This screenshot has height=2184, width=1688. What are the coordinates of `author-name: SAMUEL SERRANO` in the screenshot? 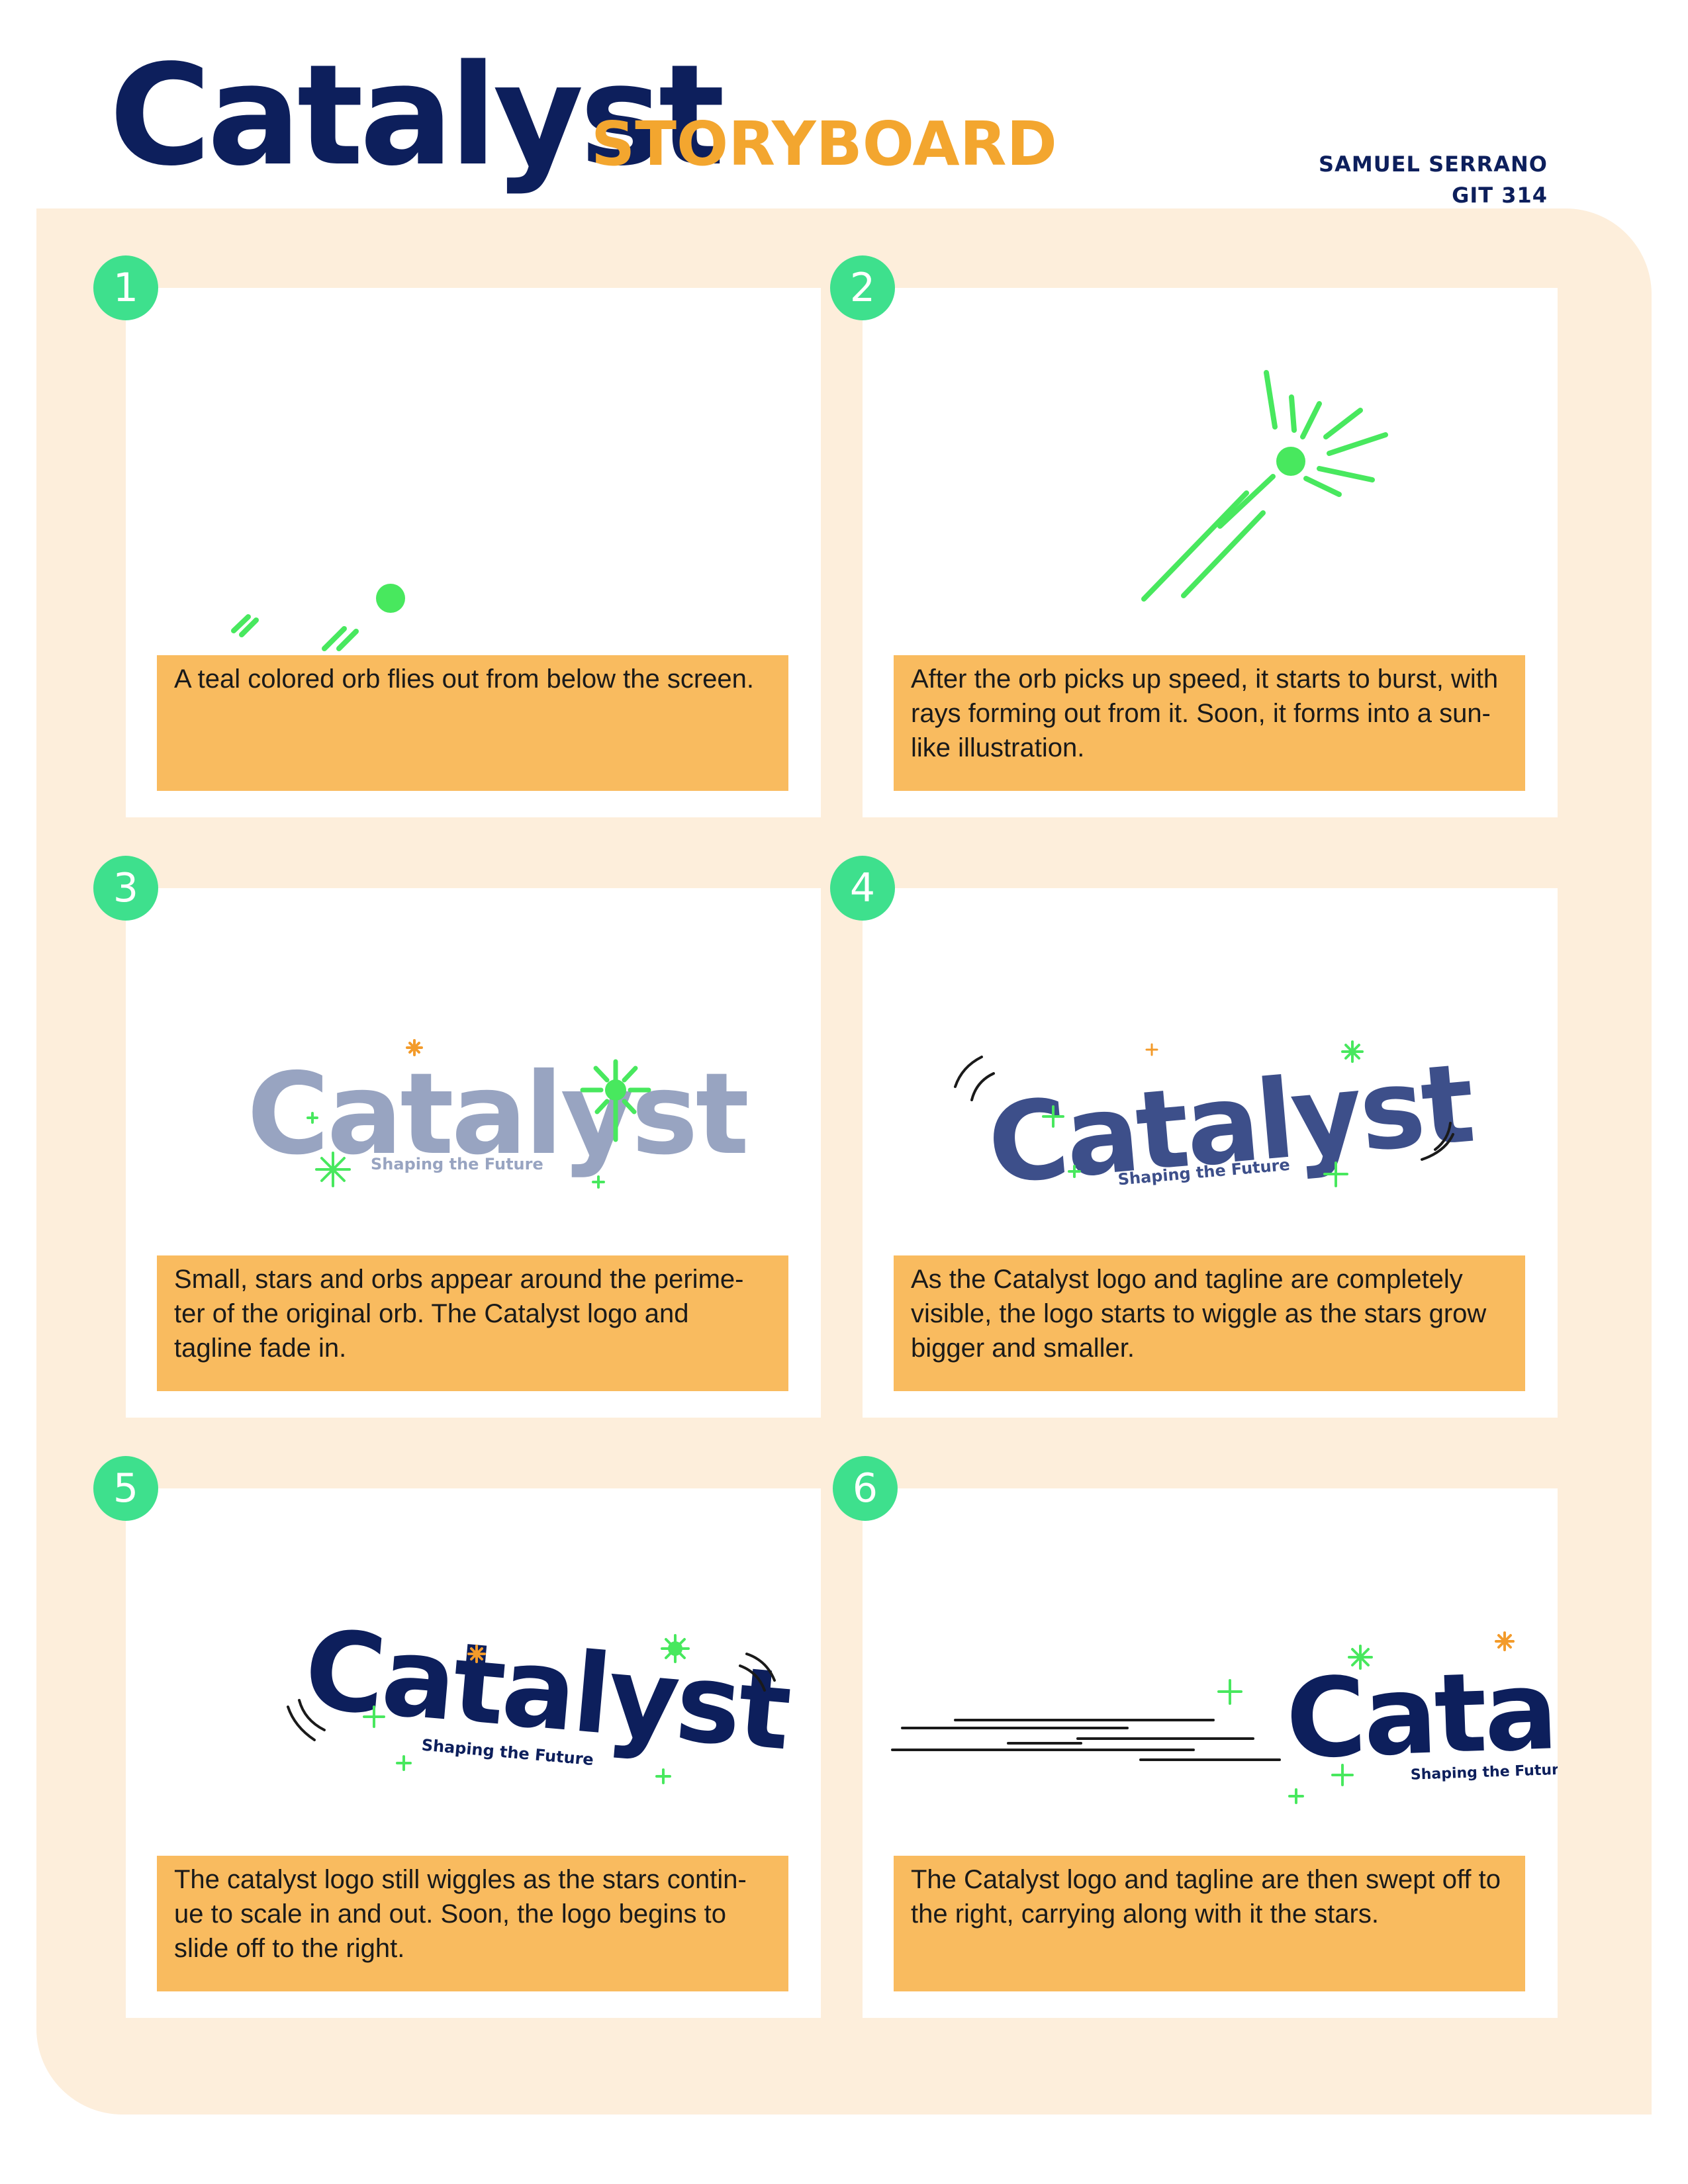 It's located at (1433, 164).